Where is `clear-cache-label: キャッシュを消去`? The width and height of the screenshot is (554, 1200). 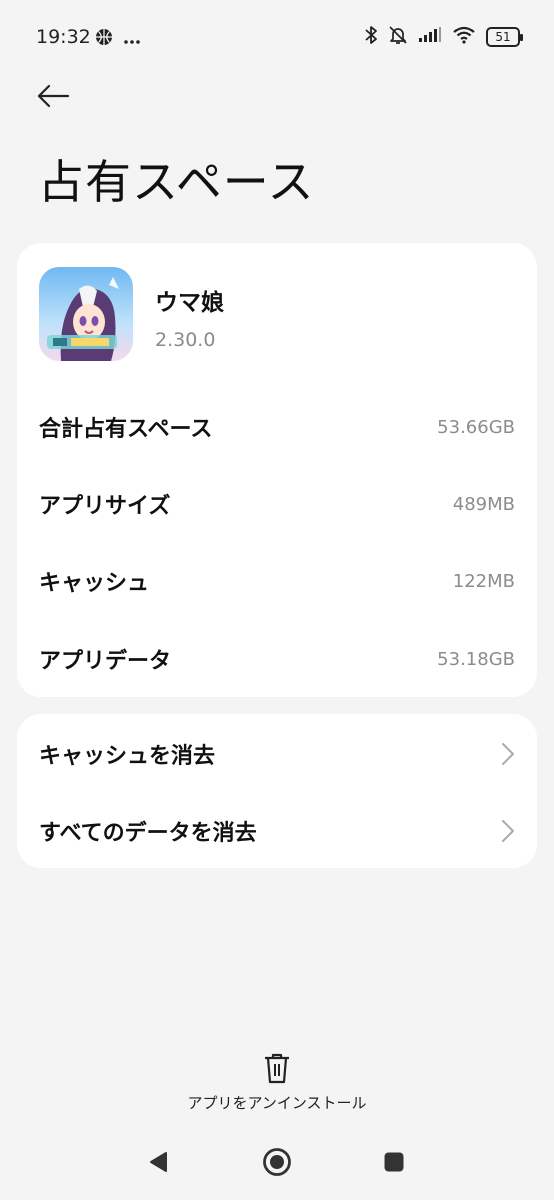
clear-cache-label: キャッシュを消去 is located at coordinates (127, 756).